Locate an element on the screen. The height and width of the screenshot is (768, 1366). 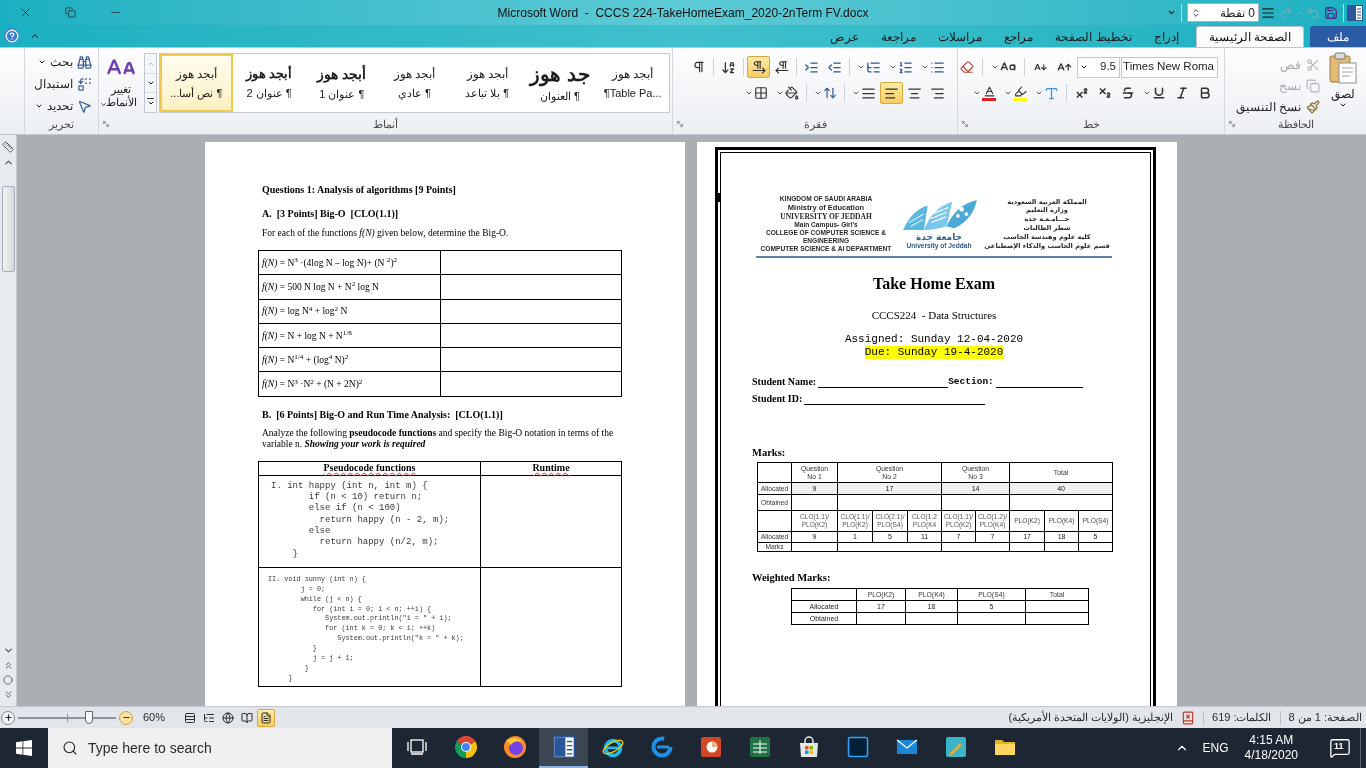
group-label: فقرة is located at coordinates (815, 124).